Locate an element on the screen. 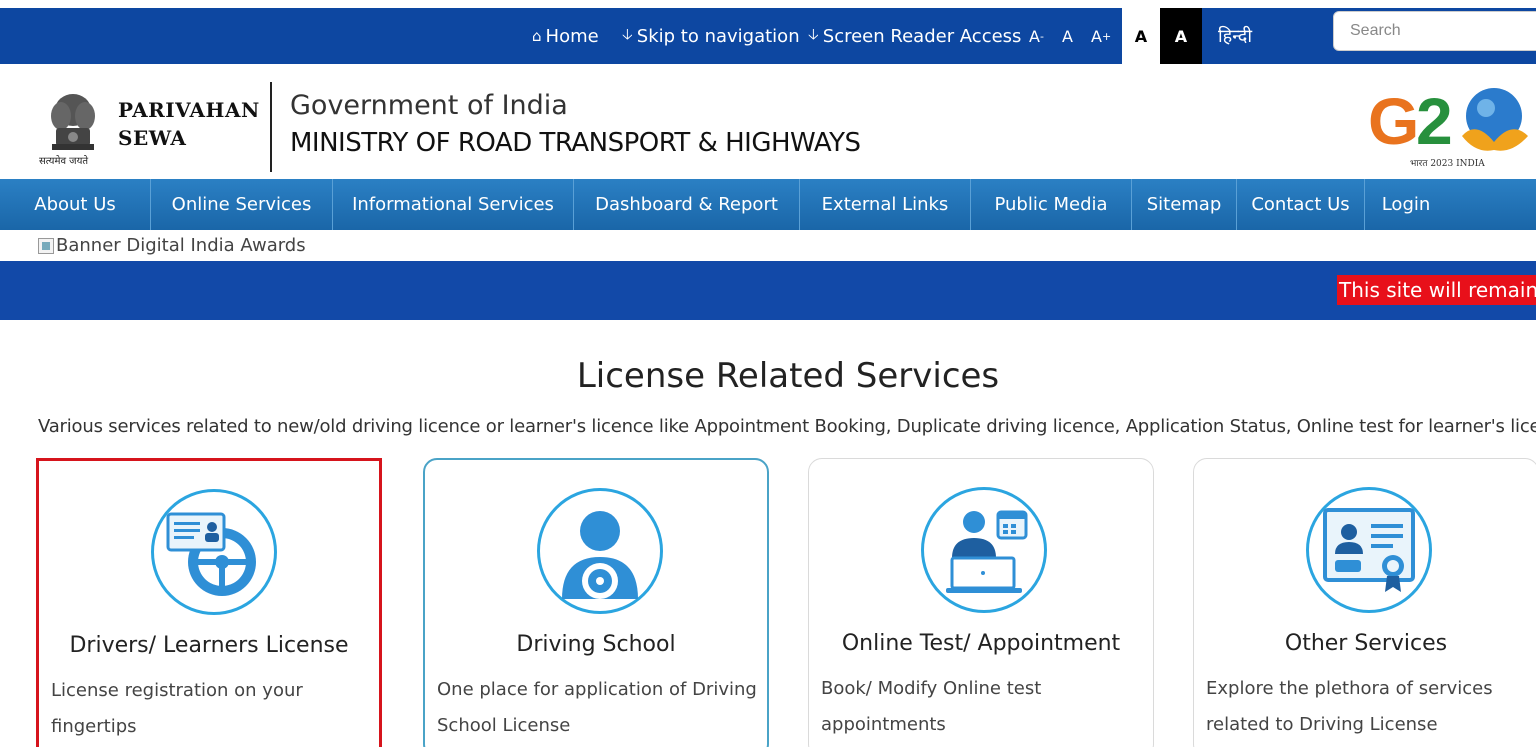  certificate-icon is located at coordinates (1369, 550).